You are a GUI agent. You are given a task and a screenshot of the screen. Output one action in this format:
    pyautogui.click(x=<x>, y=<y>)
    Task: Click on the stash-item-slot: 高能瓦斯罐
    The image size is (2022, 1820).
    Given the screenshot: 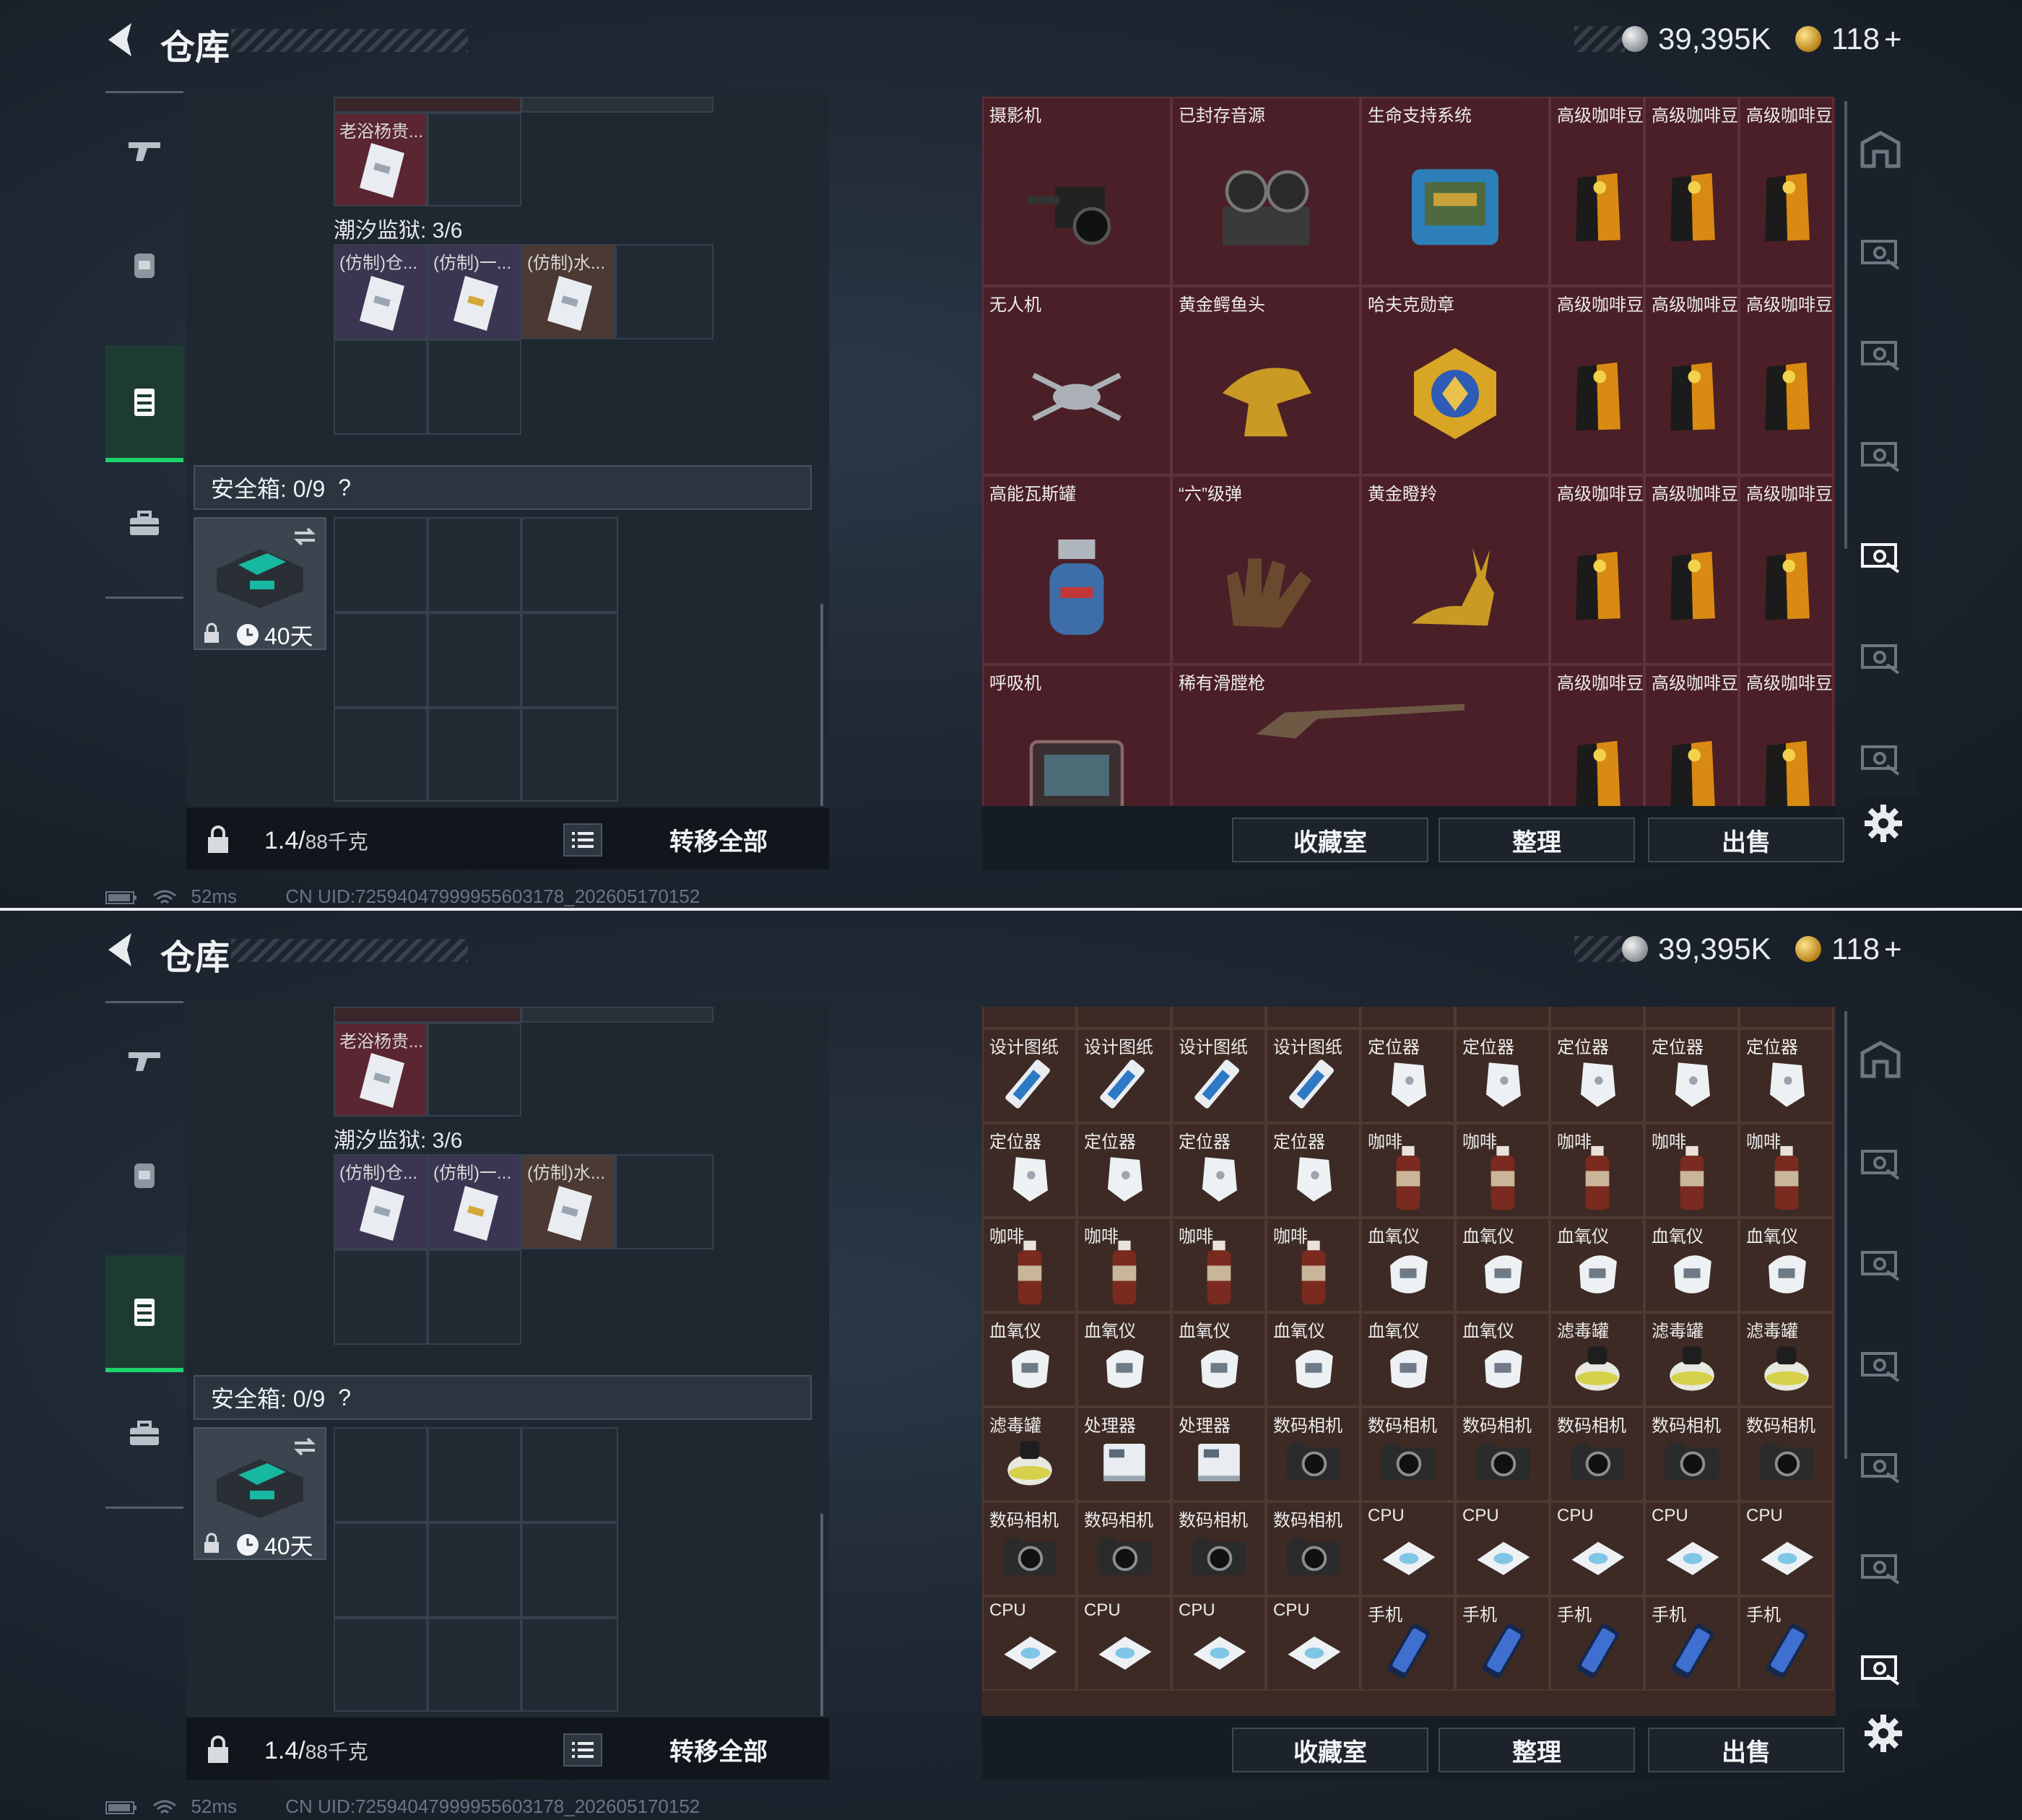 What is the action you would take?
    pyautogui.click(x=1077, y=569)
    